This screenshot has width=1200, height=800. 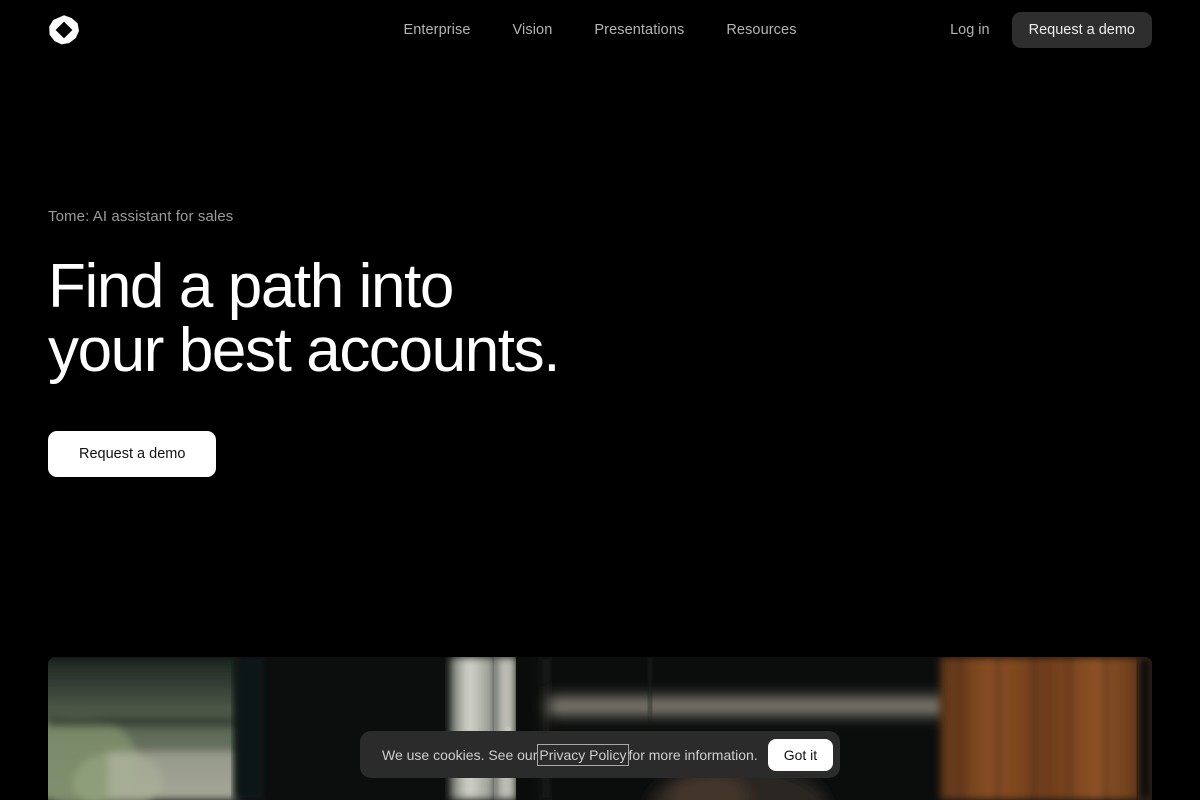 I want to click on hero-request-demo-button: Request a demo, so click(x=132, y=453).